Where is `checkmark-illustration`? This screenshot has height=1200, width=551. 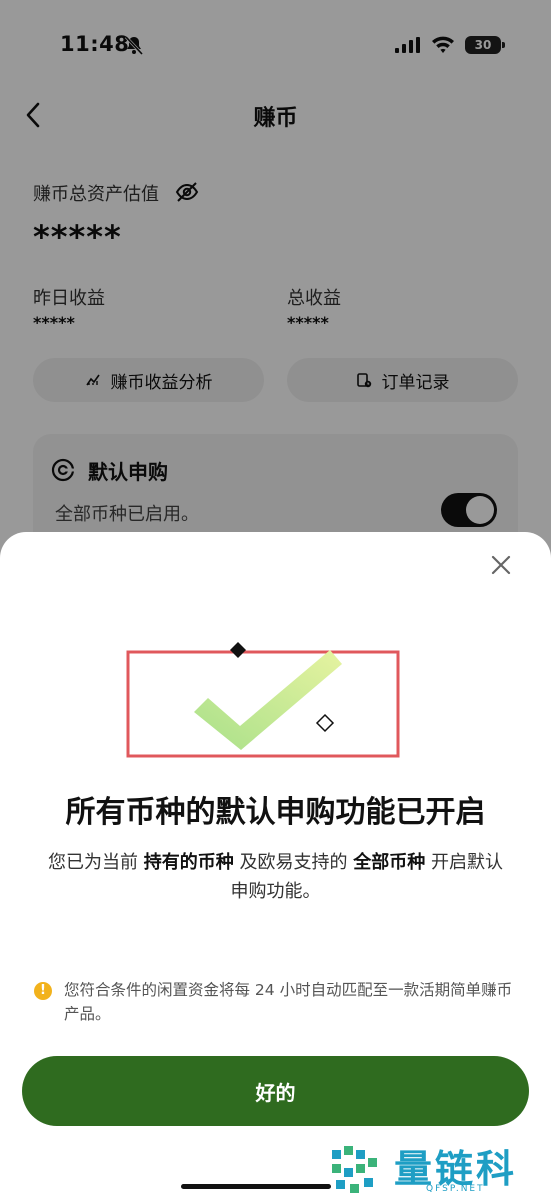
checkmark-illustration is located at coordinates (263, 700).